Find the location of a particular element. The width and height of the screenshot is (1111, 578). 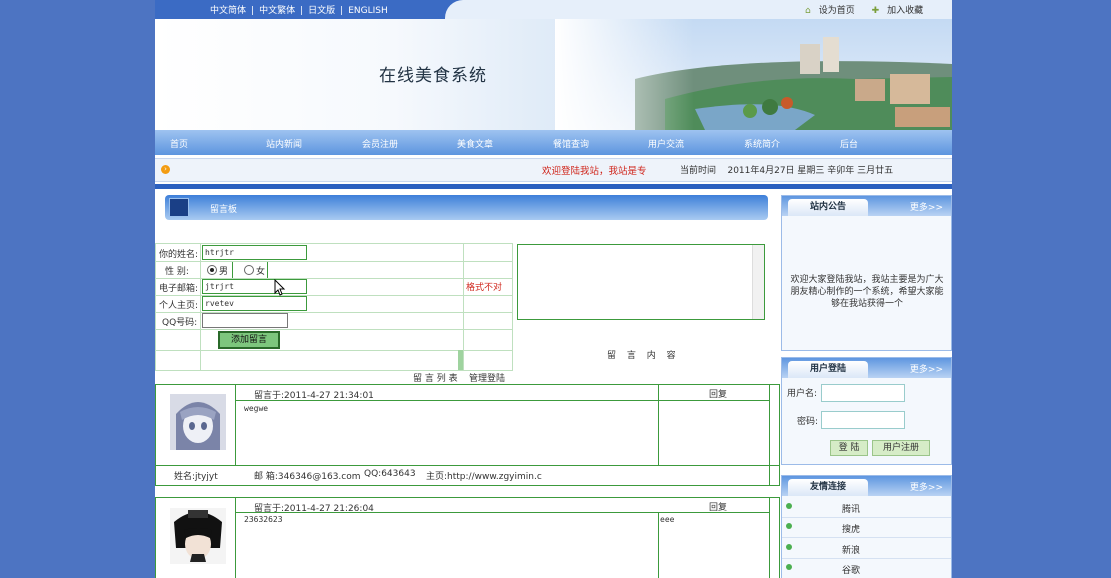

link-item-sina: 新浪 is located at coordinates (866, 548).